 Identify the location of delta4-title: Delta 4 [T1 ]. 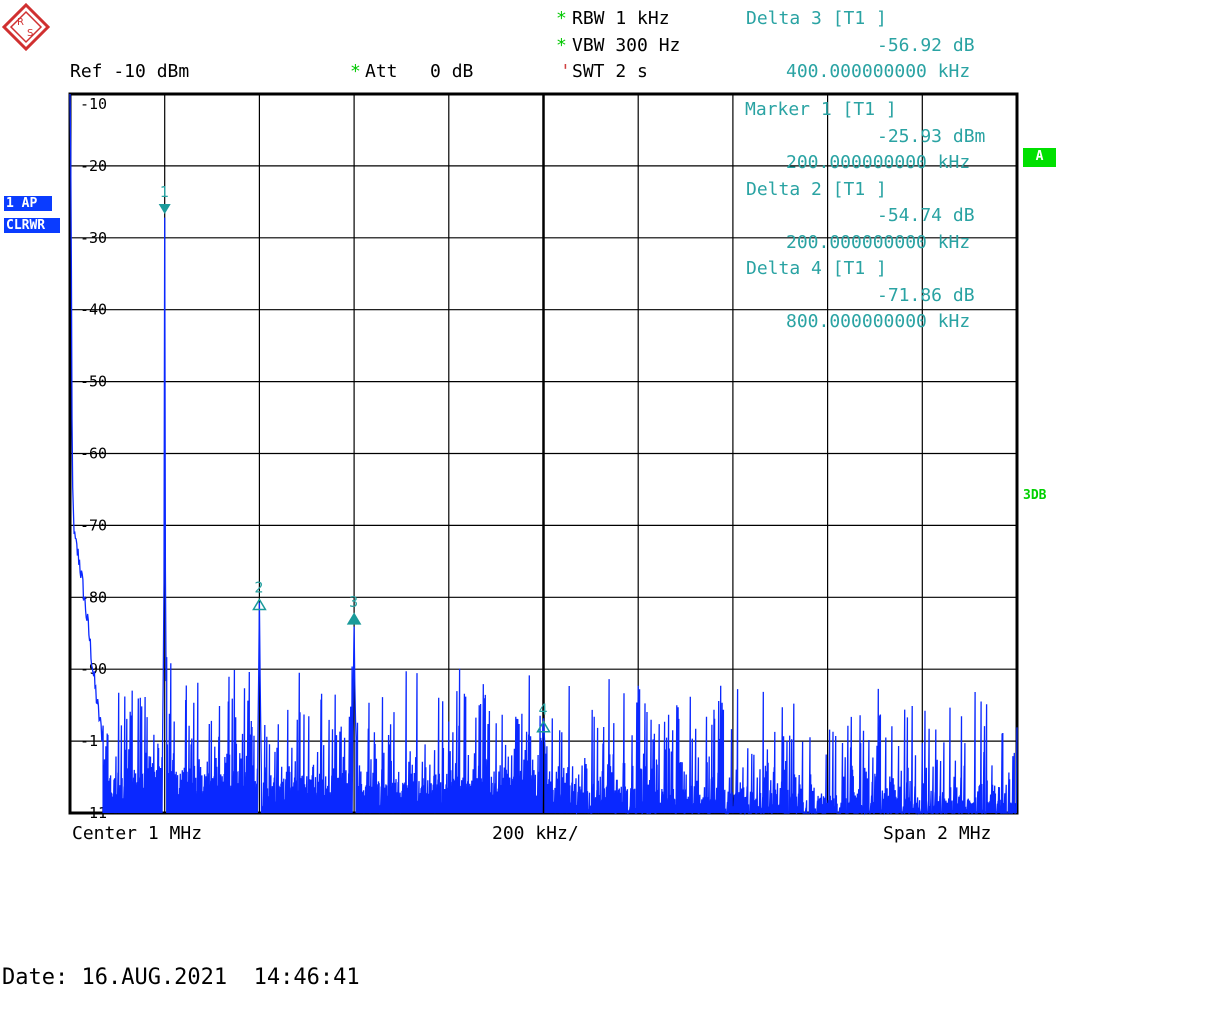
(816, 268).